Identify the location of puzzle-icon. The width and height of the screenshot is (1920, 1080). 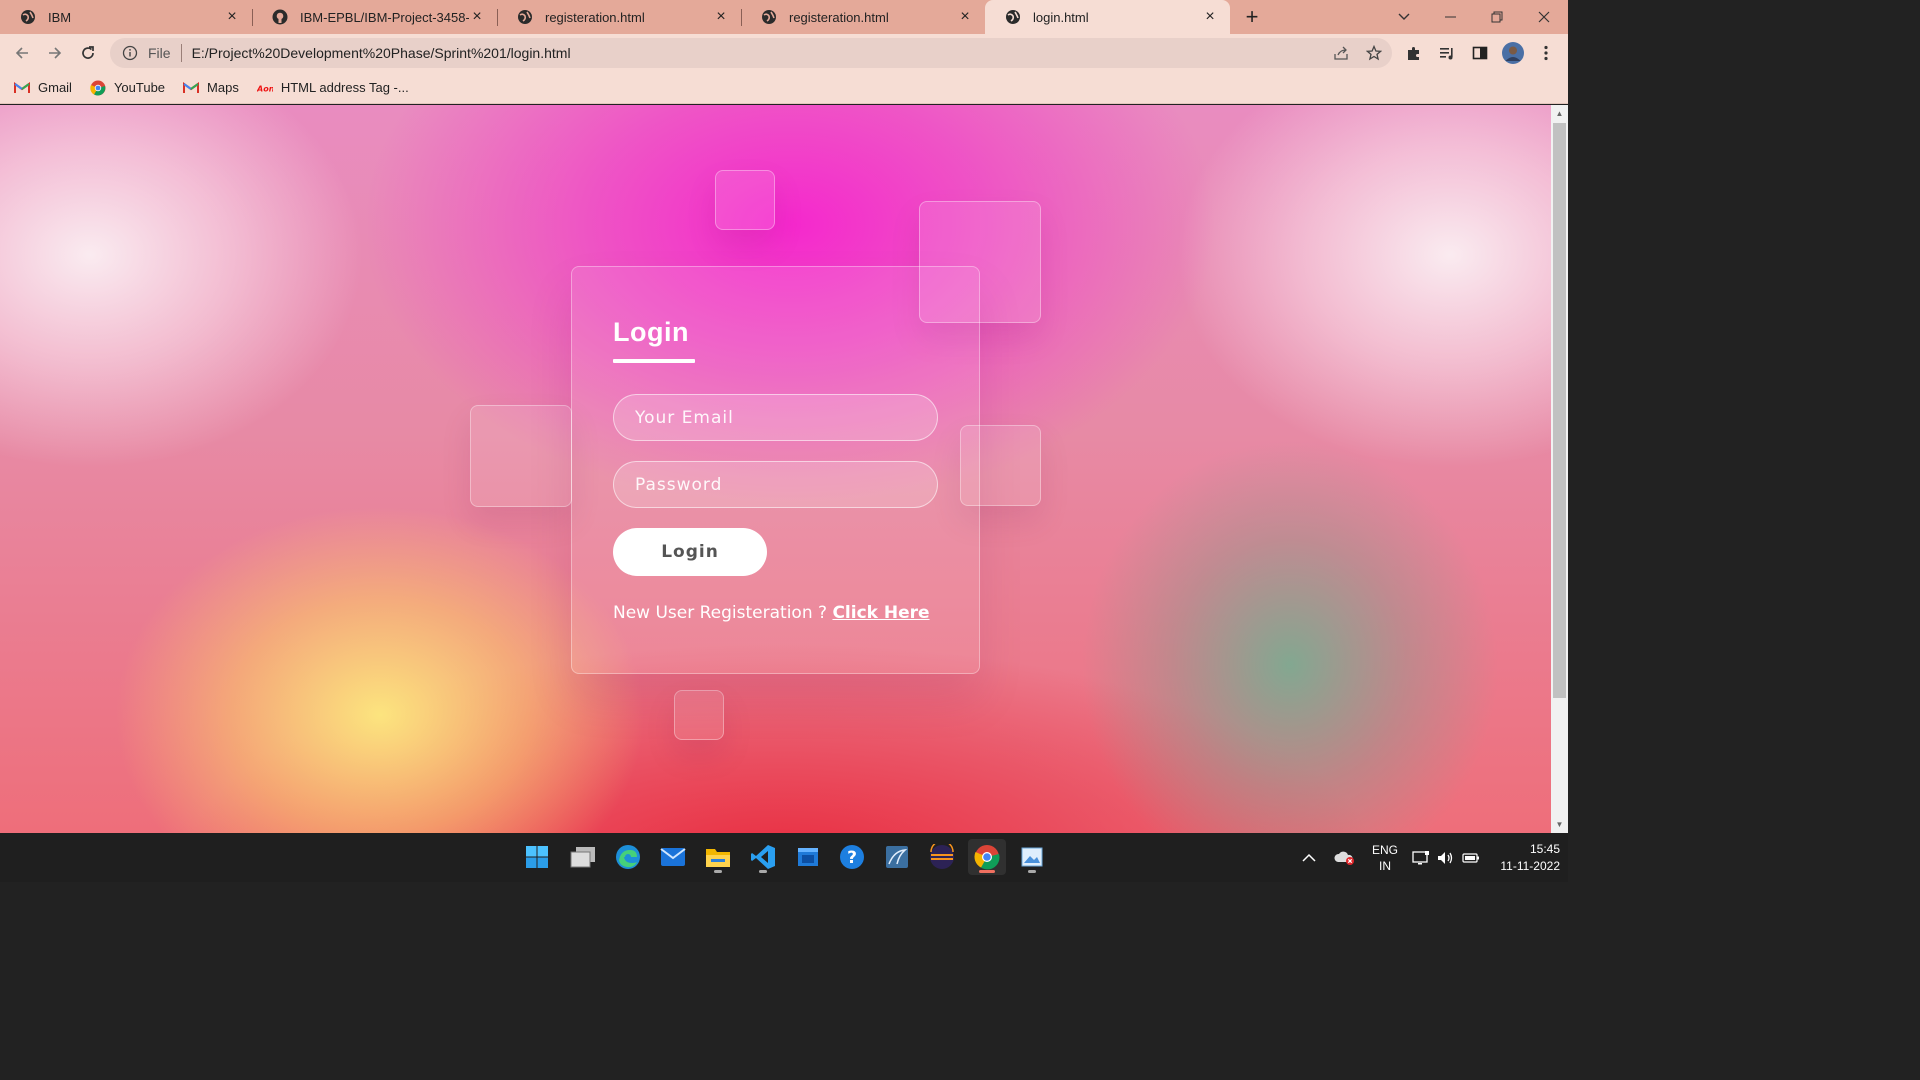
(1413, 53).